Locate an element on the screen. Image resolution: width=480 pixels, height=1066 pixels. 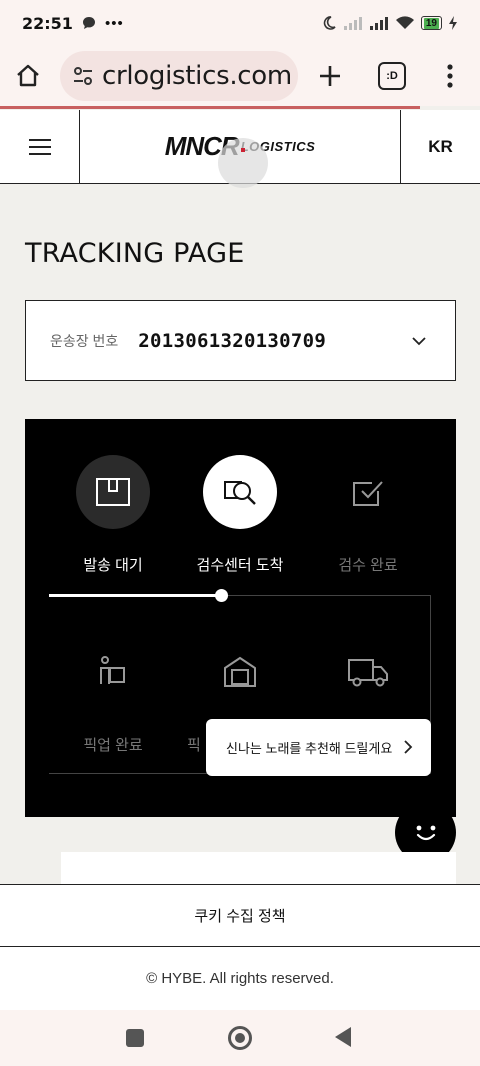
step-label: 검수 완료 is located at coordinates (368, 565).